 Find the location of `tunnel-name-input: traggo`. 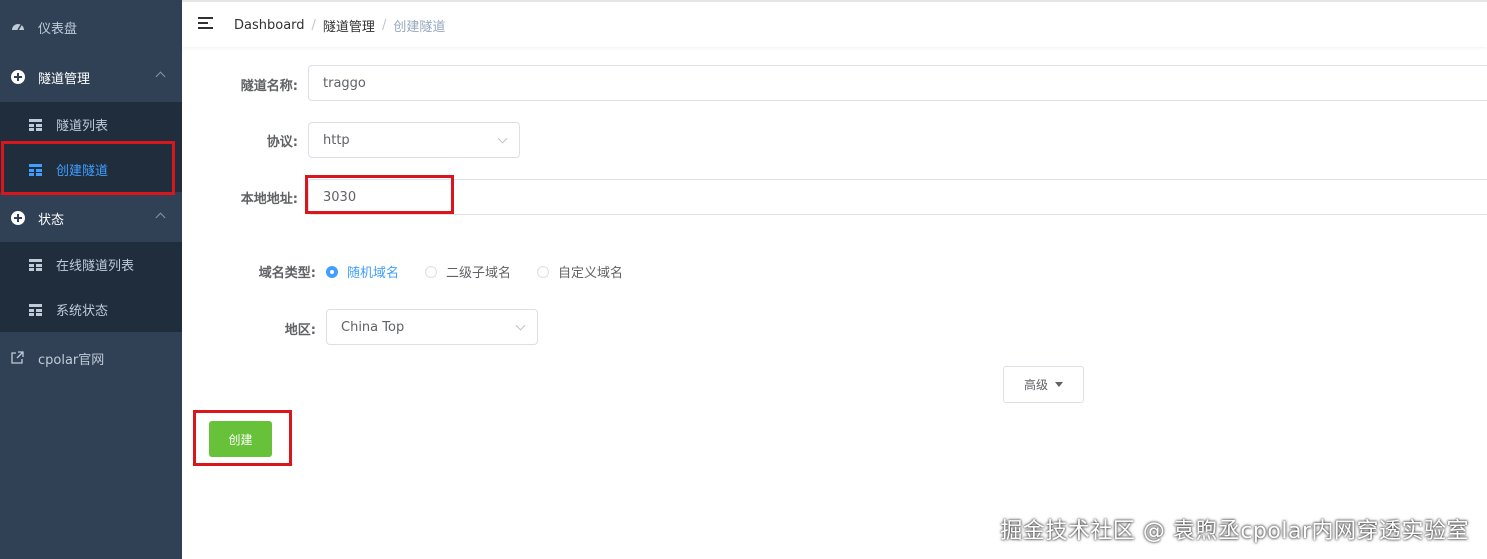

tunnel-name-input: traggo is located at coordinates (897, 83).